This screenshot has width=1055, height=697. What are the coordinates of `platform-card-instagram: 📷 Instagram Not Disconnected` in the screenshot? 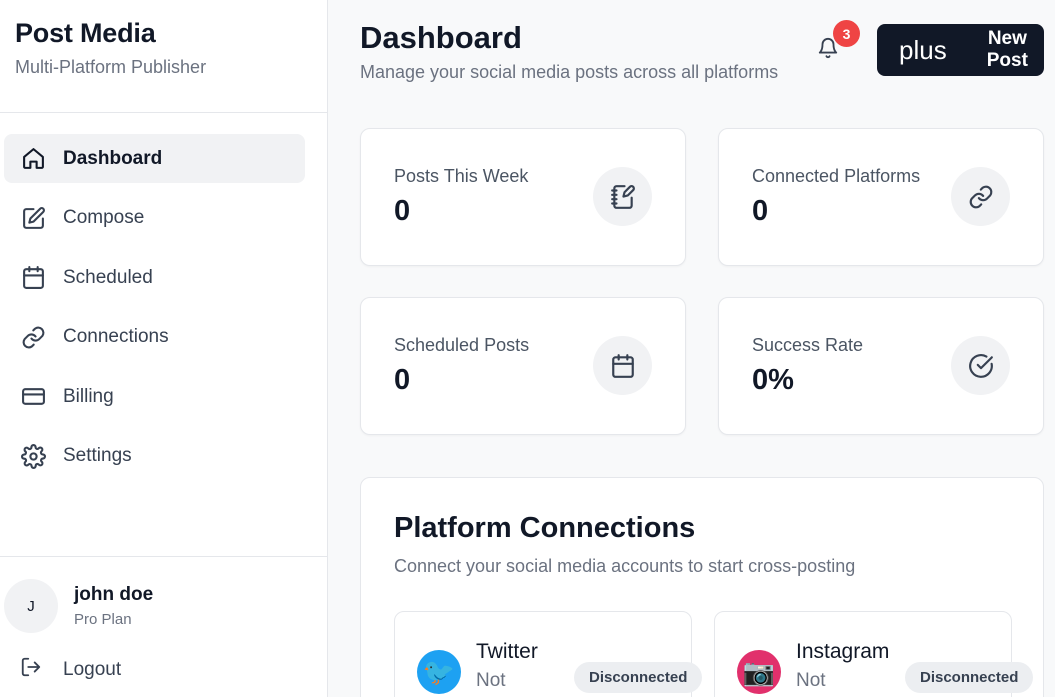 It's located at (874, 654).